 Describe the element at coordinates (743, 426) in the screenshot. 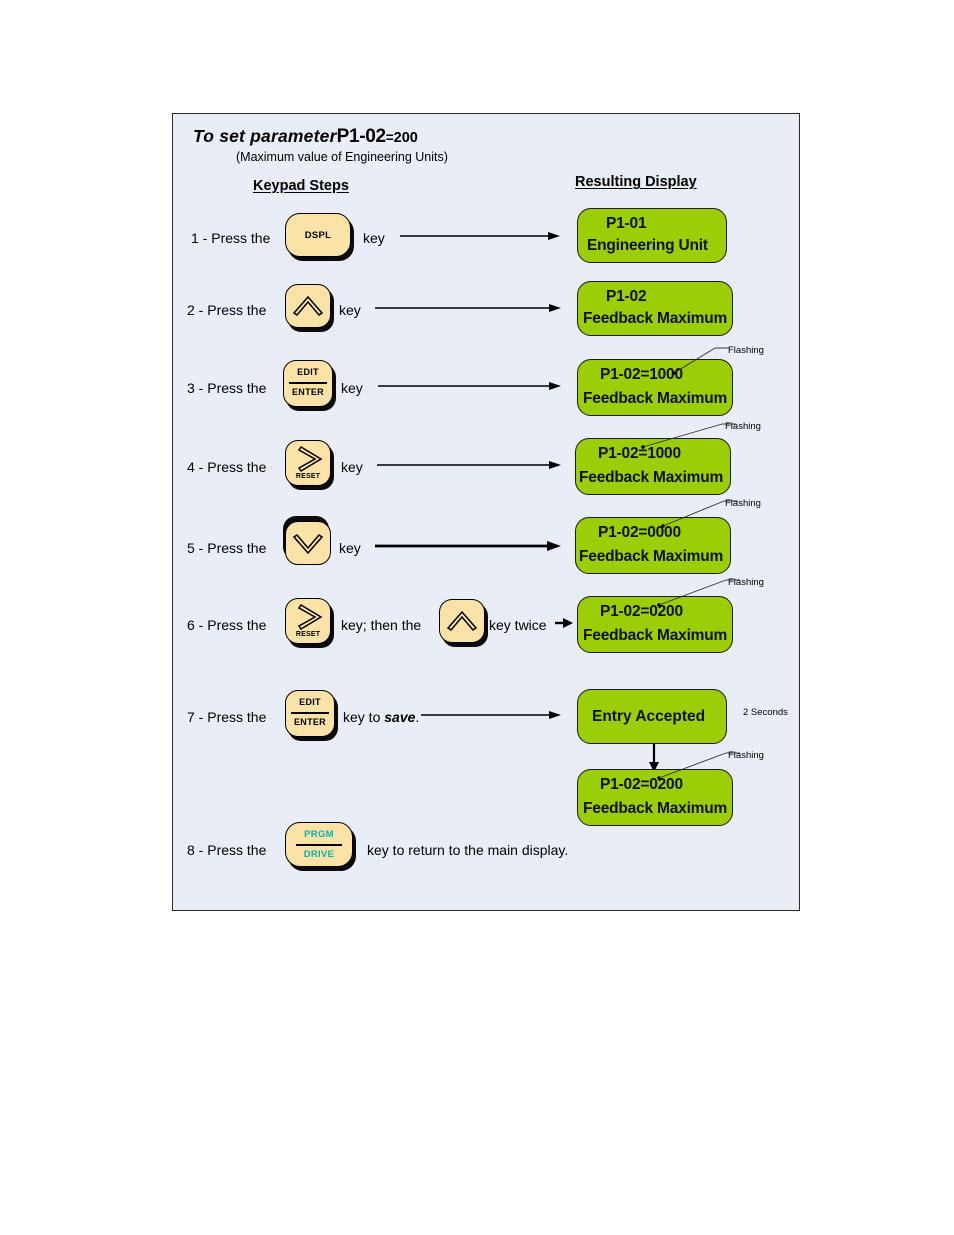

I see `step-4-flashing-label: Flashing` at that location.